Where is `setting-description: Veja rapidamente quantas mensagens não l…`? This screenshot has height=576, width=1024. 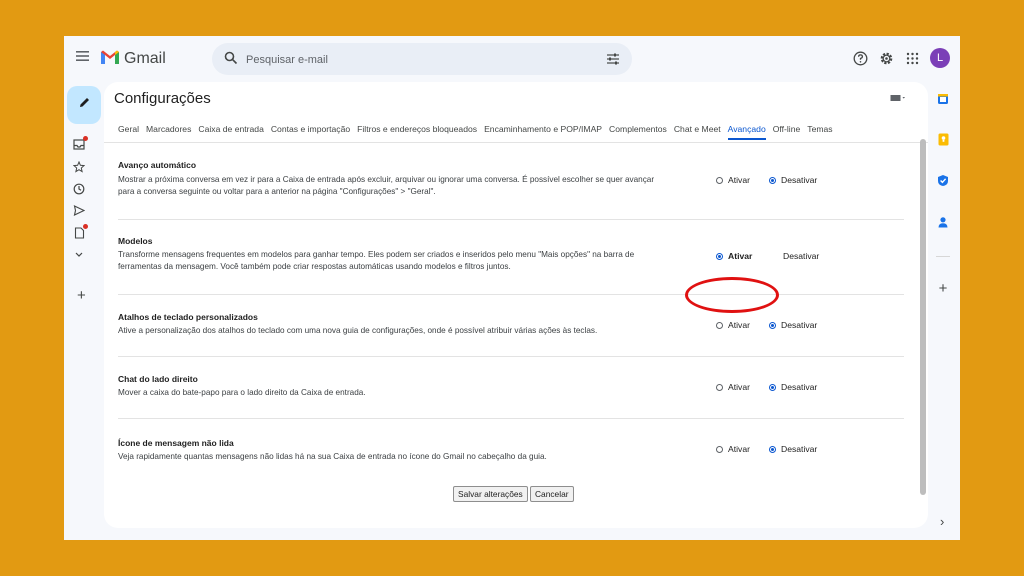 setting-description: Veja rapidamente quantas mensagens não l… is located at coordinates (332, 456).